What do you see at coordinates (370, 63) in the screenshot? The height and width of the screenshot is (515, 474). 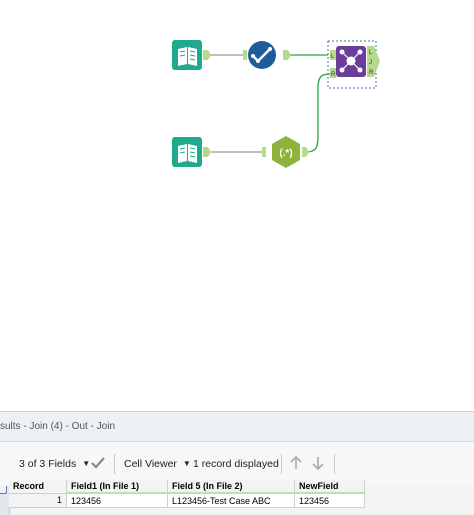 I see `anchor-join-output: J` at bounding box center [370, 63].